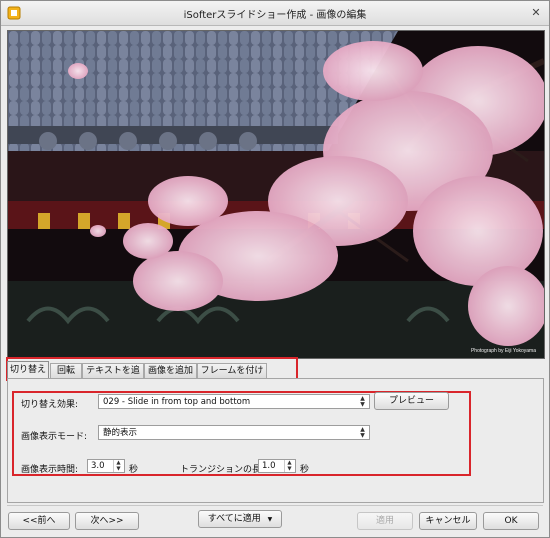  I want to click on apply-all-label: すべてに適用, so click(234, 519).